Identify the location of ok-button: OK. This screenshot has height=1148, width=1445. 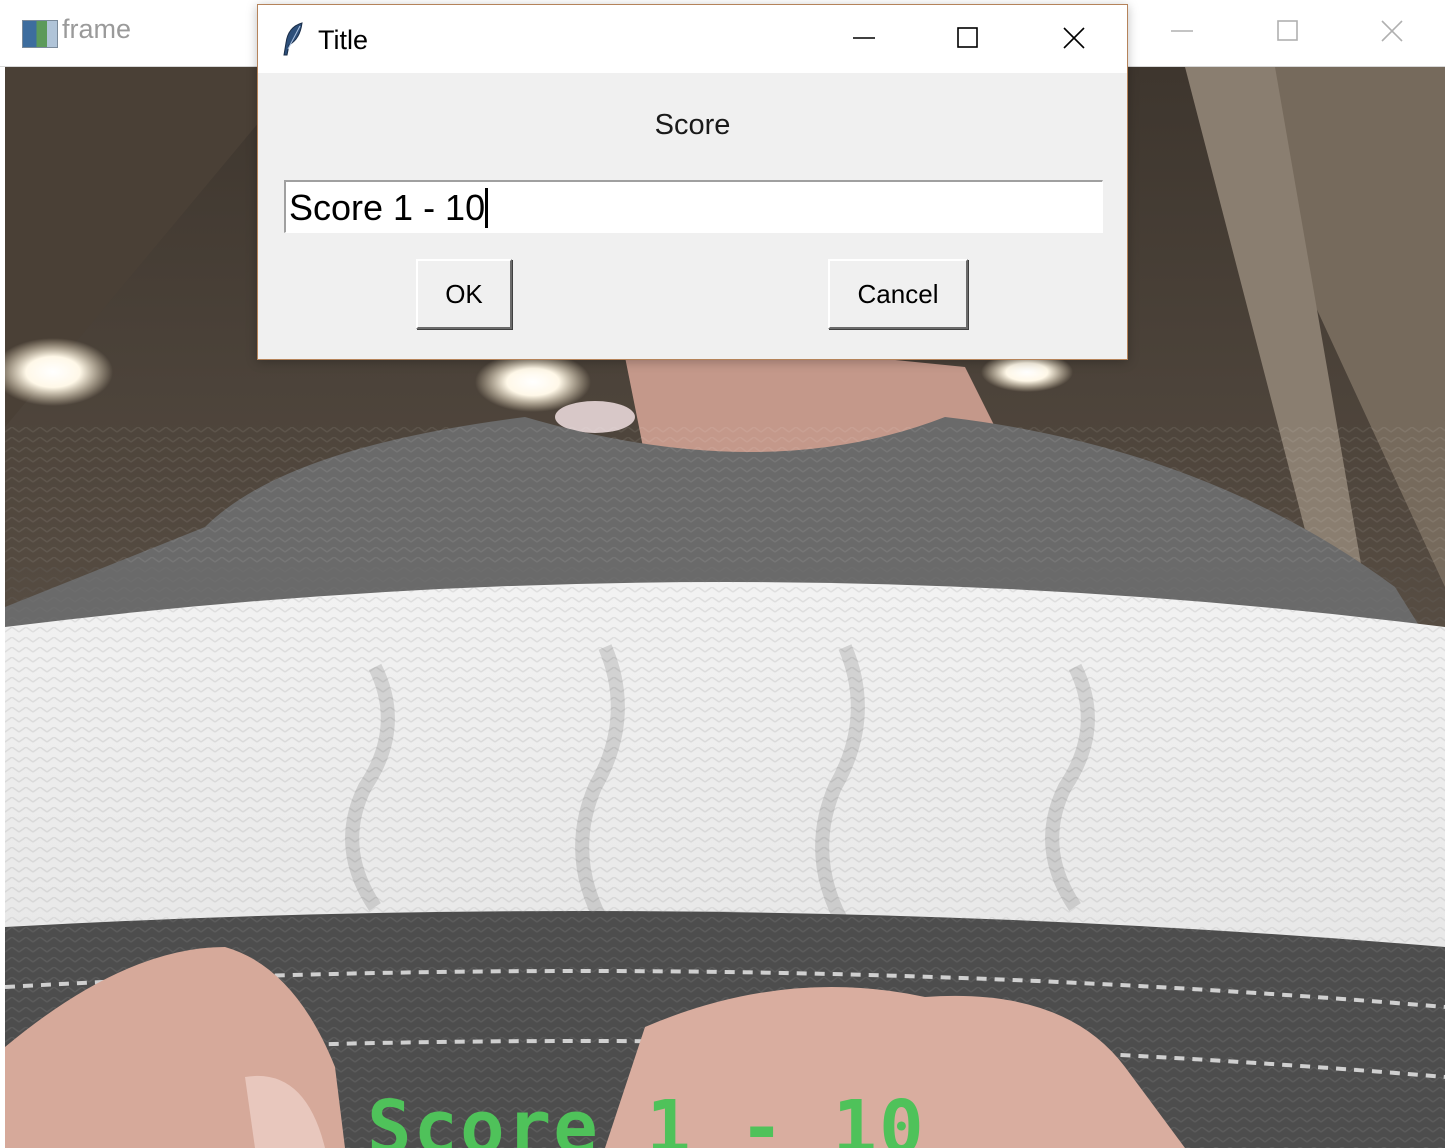
(464, 294).